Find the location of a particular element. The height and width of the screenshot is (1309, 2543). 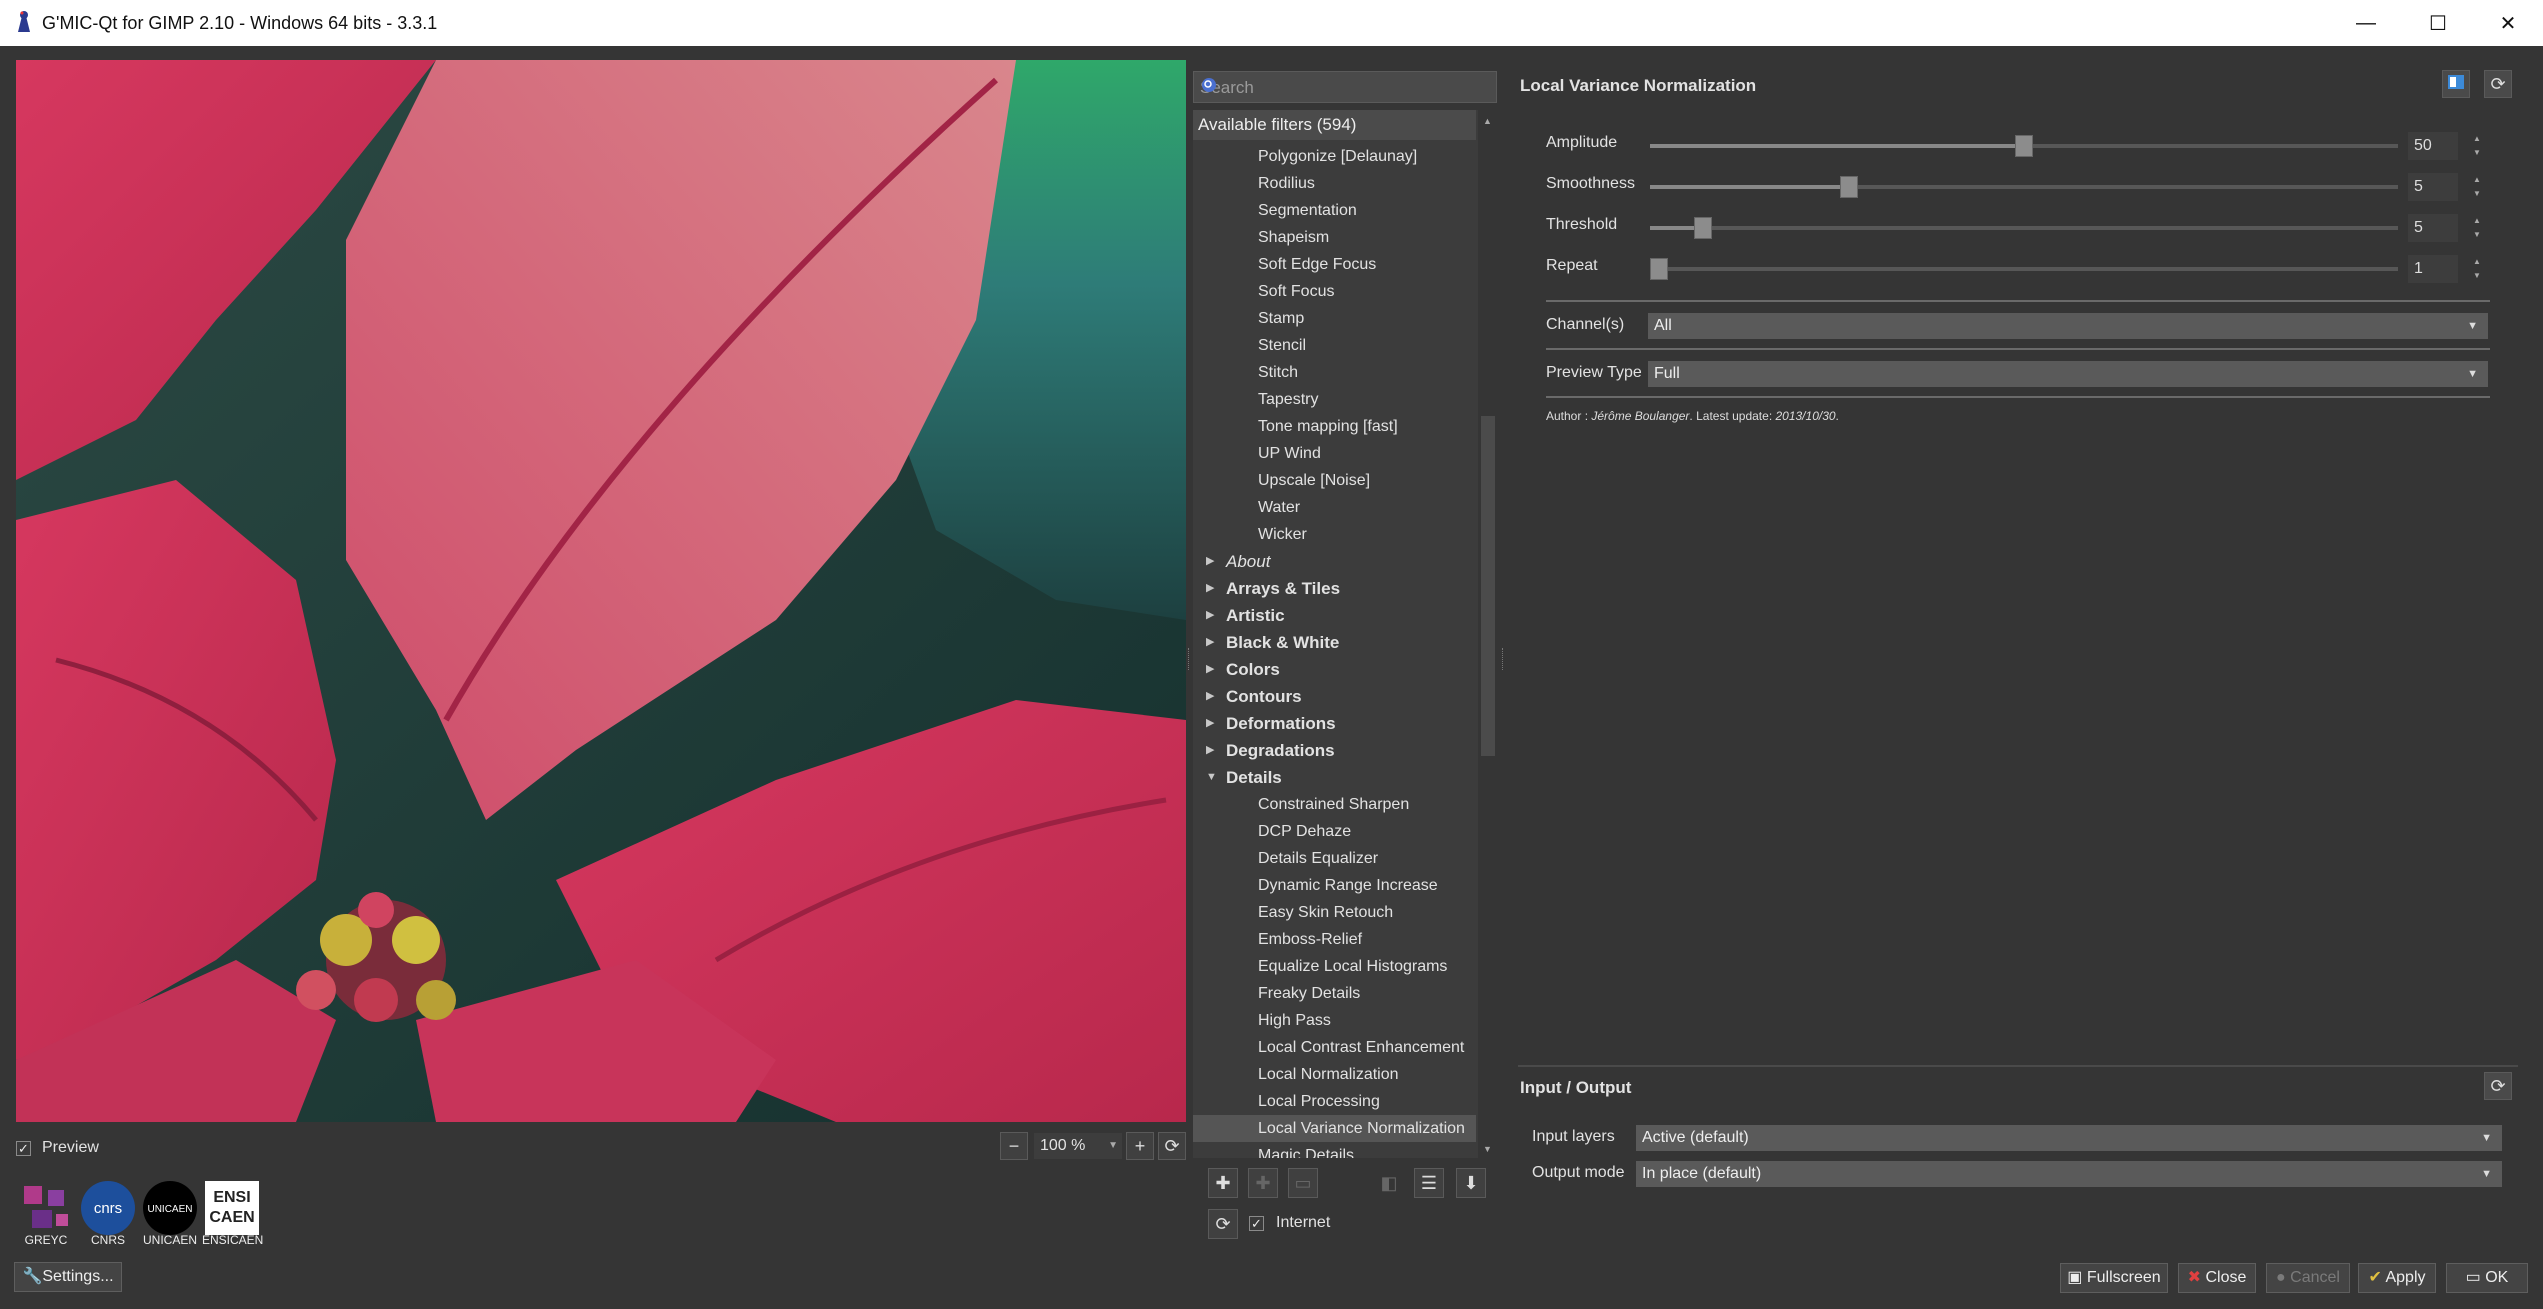

input-layers-select: Active (default) ▼ is located at coordinates (2069, 1138).